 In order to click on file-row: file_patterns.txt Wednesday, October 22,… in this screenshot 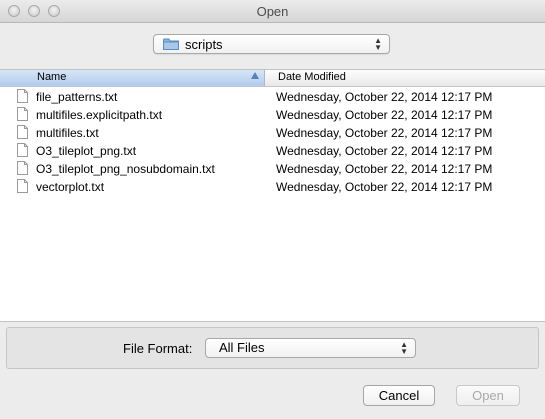, I will do `click(272, 97)`.